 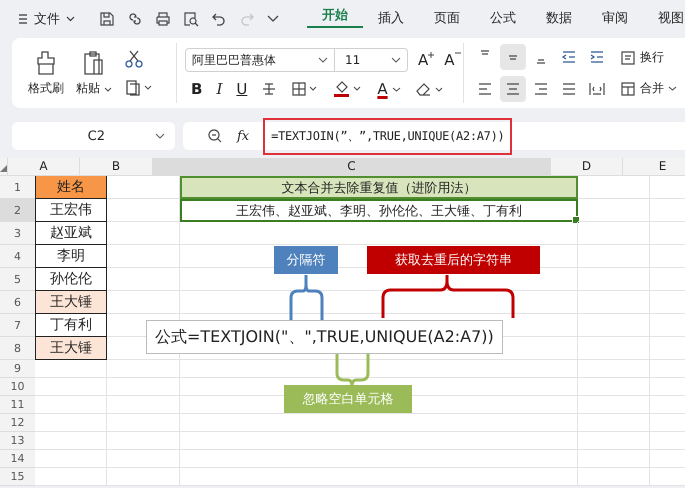 I want to click on row-header: 5, so click(x=17, y=279).